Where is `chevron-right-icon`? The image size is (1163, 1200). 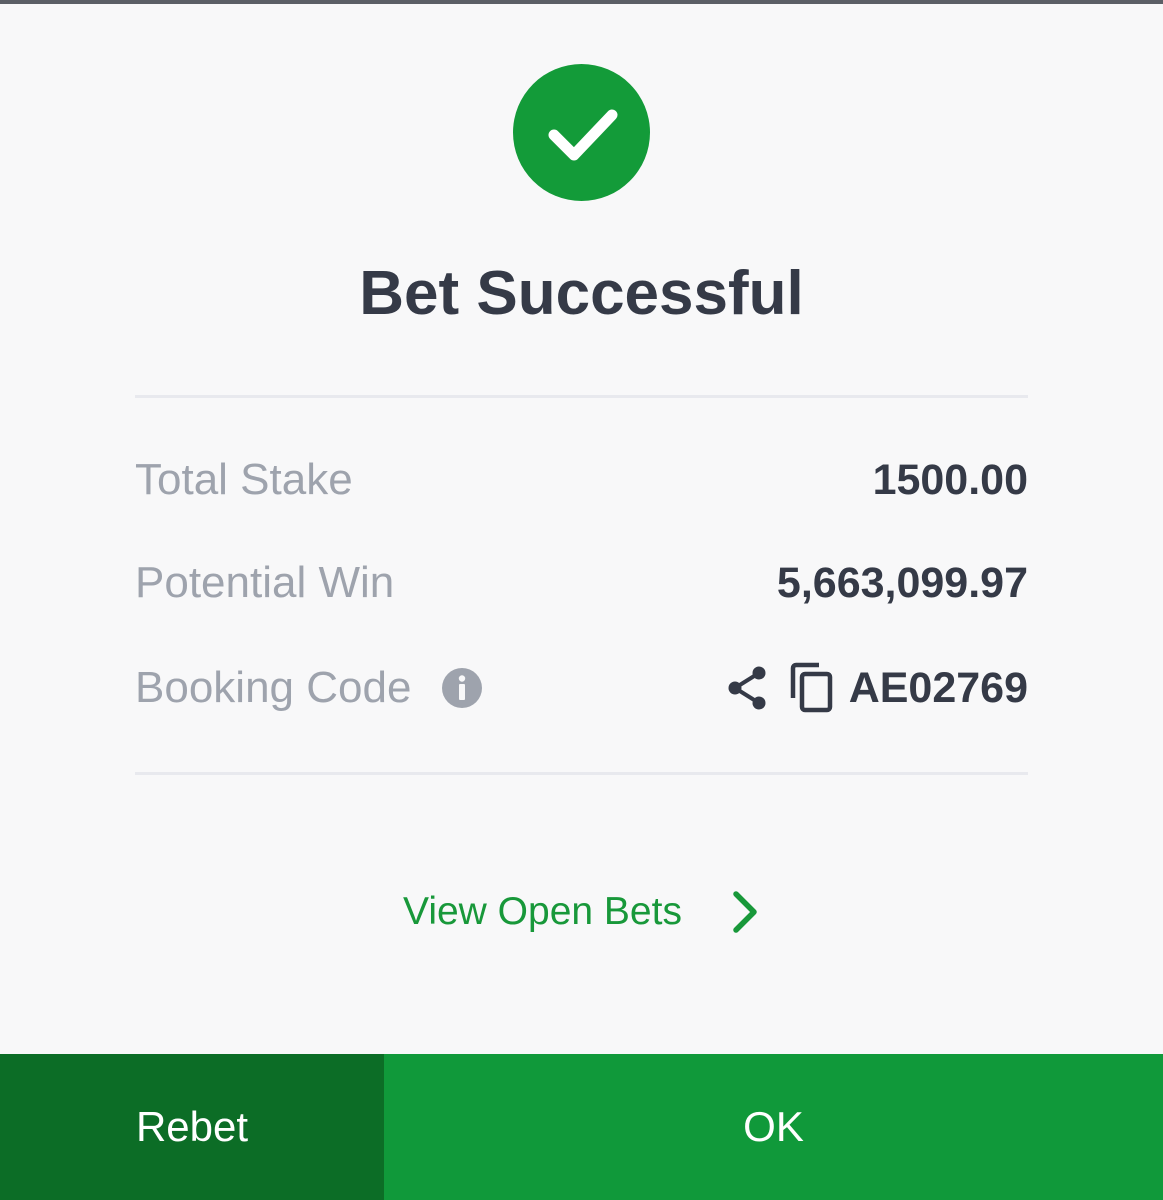
chevron-right-icon is located at coordinates (745, 912).